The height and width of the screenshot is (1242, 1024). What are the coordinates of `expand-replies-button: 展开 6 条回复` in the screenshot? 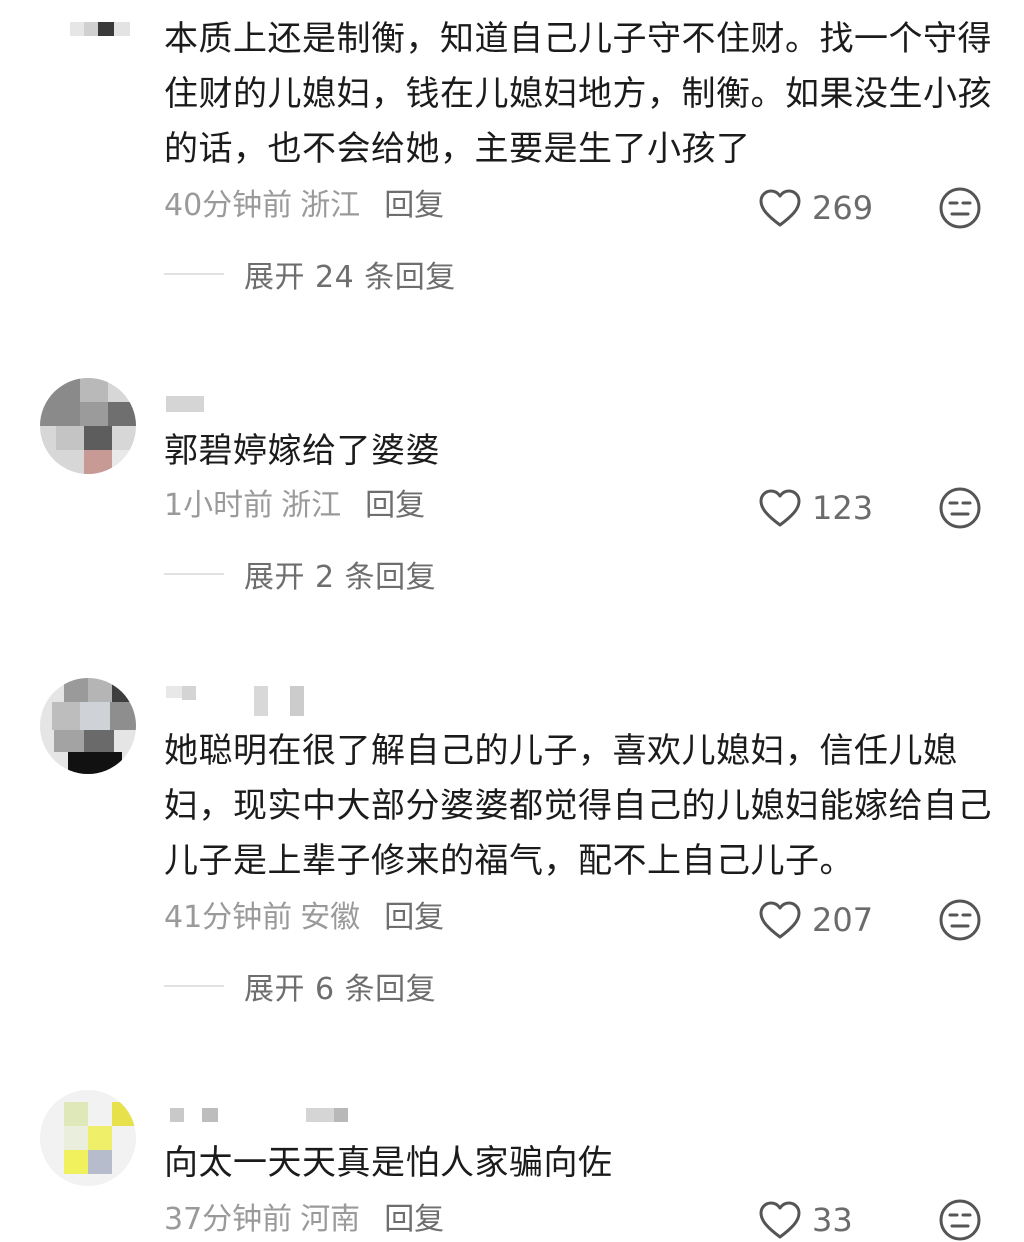 It's located at (300, 986).